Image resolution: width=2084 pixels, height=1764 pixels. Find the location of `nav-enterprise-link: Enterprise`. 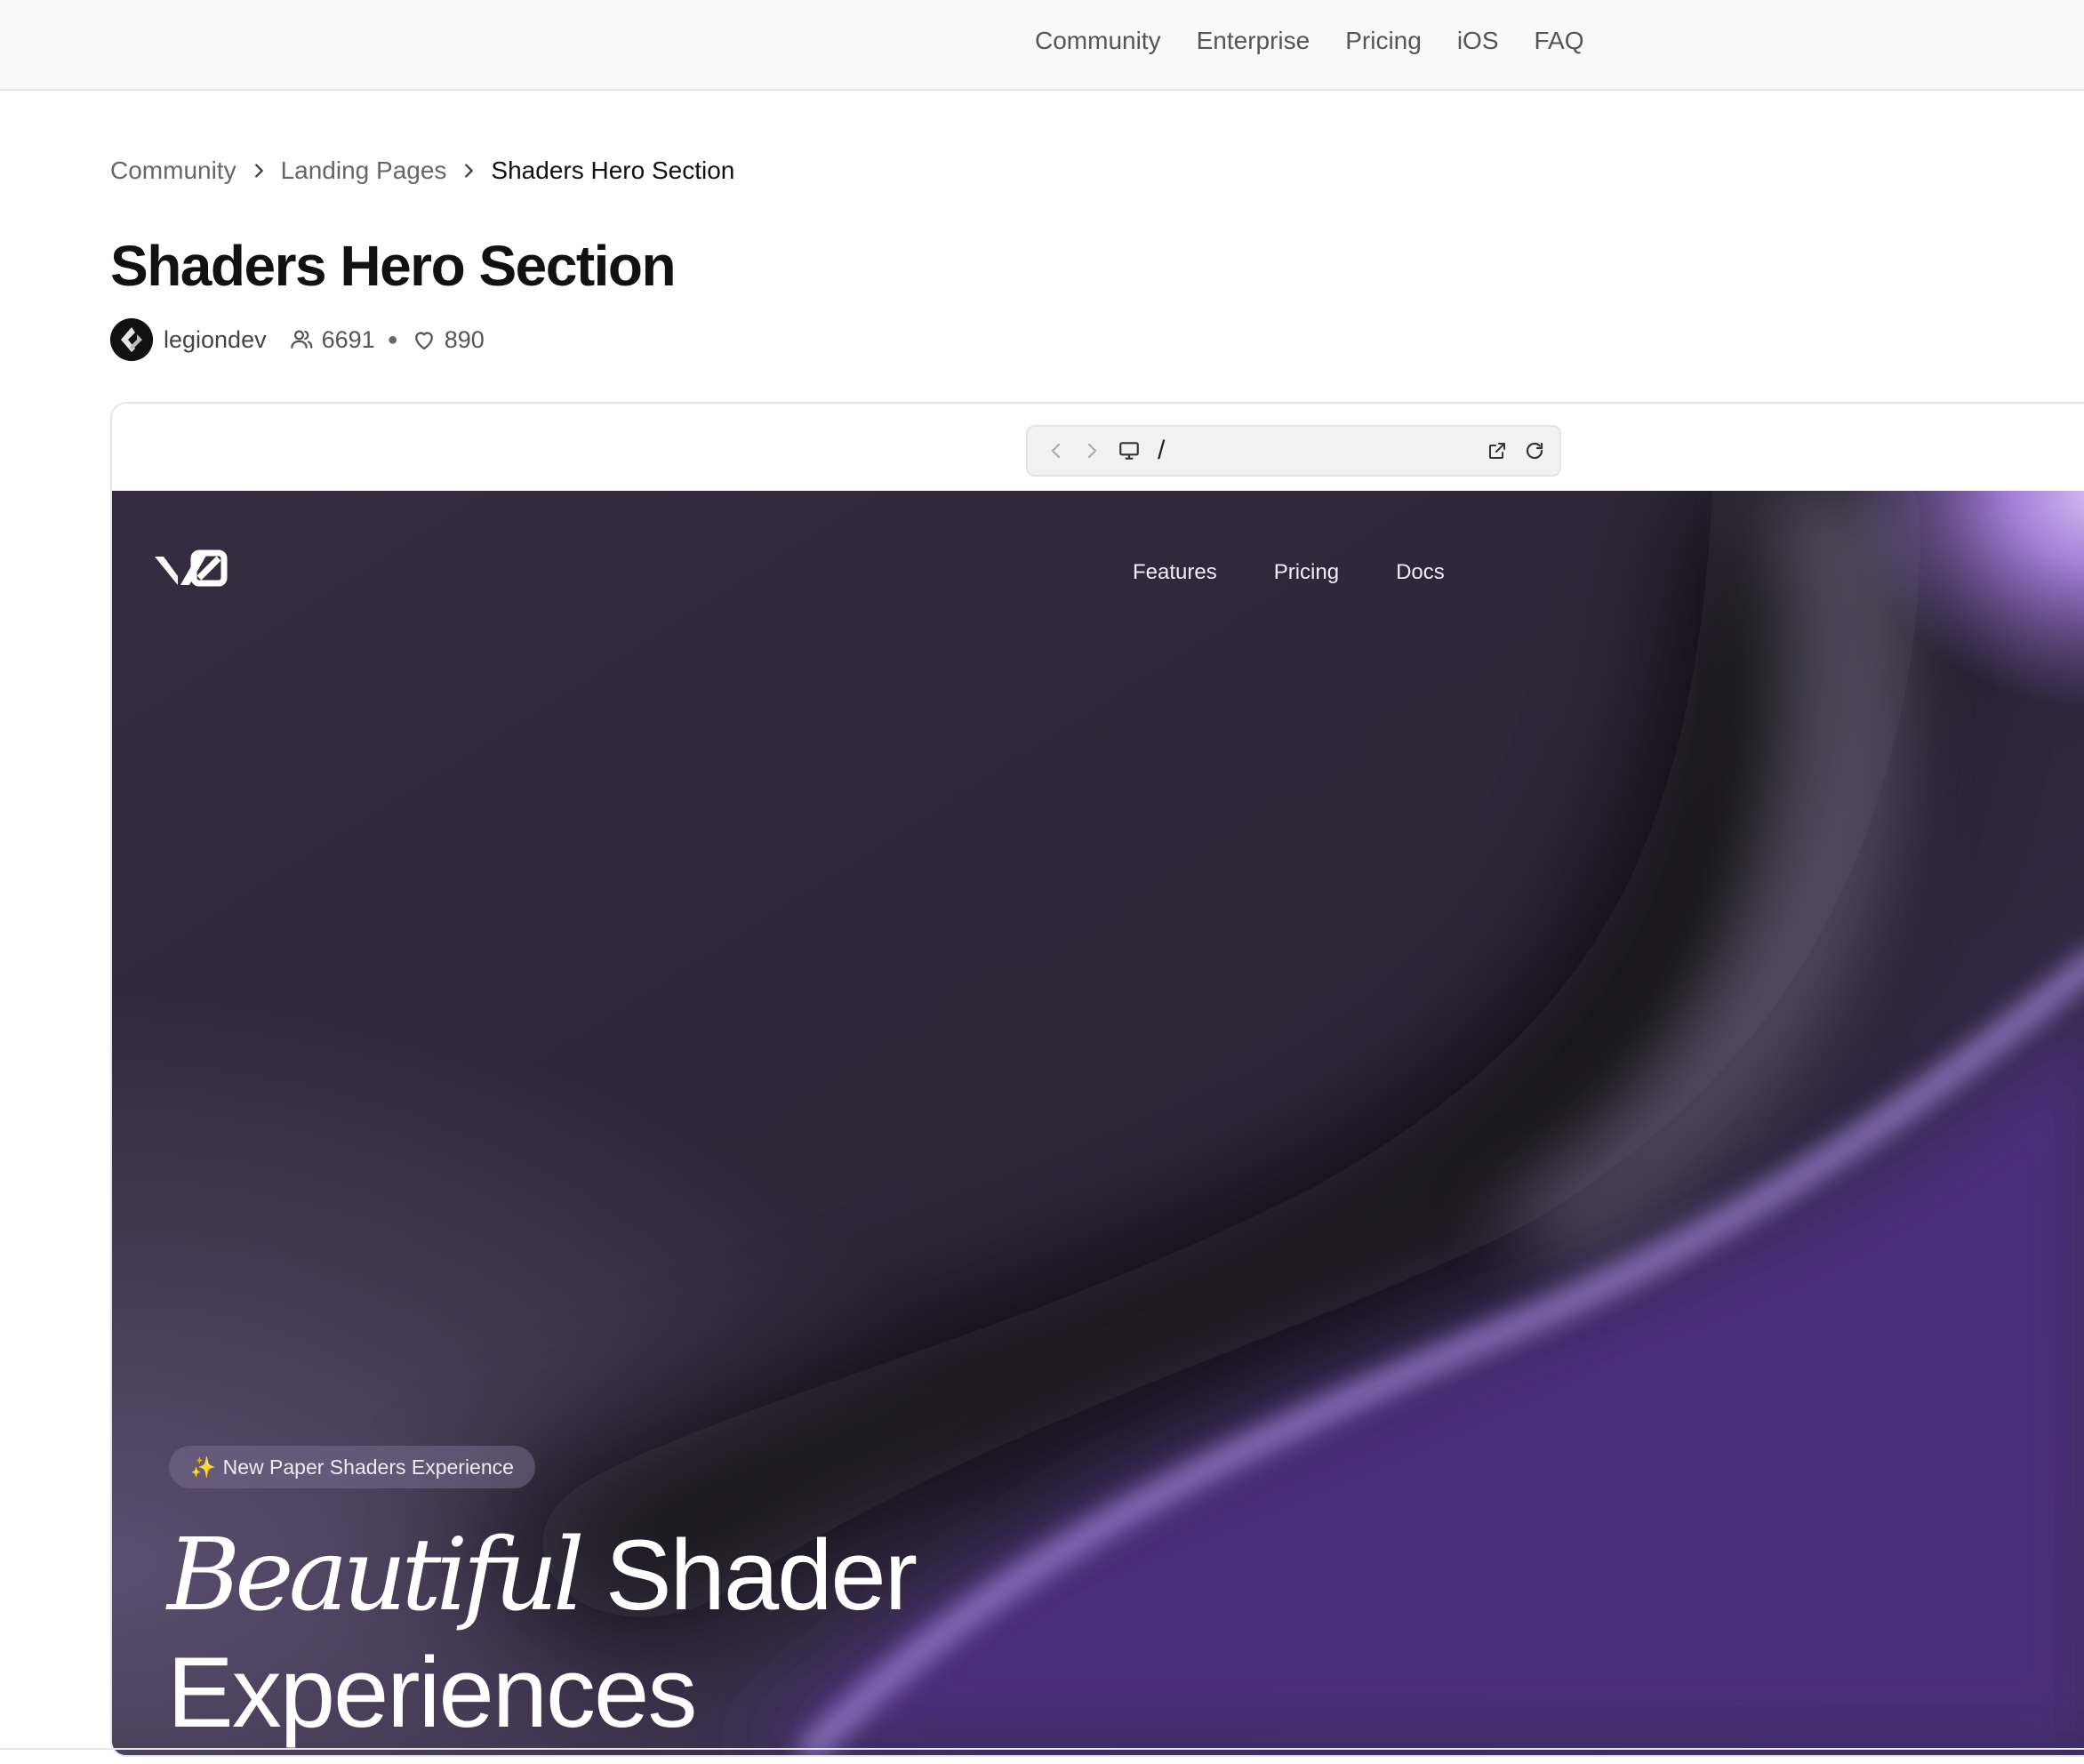

nav-enterprise-link: Enterprise is located at coordinates (1254, 41).